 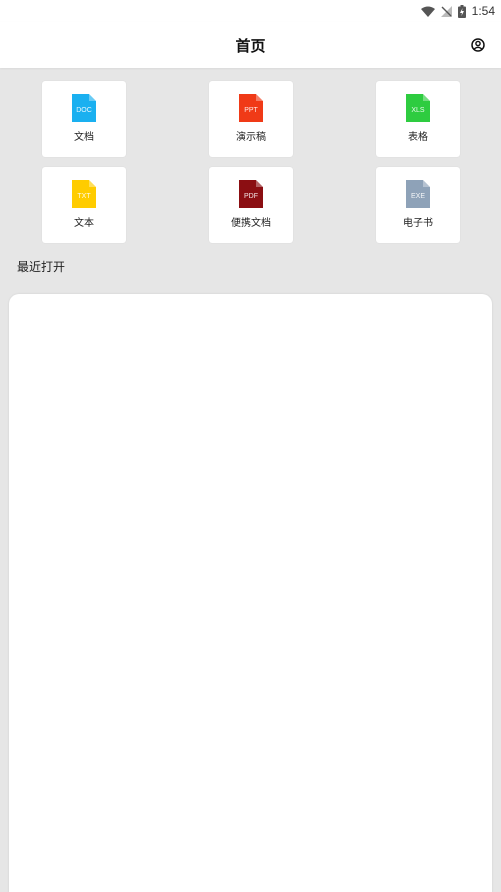 What do you see at coordinates (251, 223) in the screenshot?
I see `tile-label: 便携文档` at bounding box center [251, 223].